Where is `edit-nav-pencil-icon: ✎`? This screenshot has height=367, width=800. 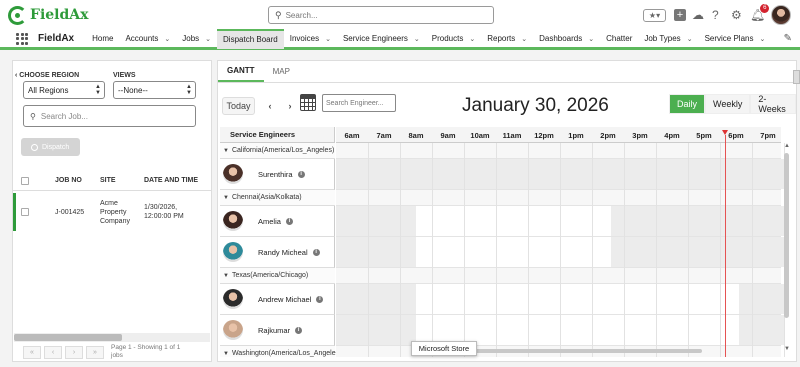 edit-nav-pencil-icon: ✎ is located at coordinates (788, 38).